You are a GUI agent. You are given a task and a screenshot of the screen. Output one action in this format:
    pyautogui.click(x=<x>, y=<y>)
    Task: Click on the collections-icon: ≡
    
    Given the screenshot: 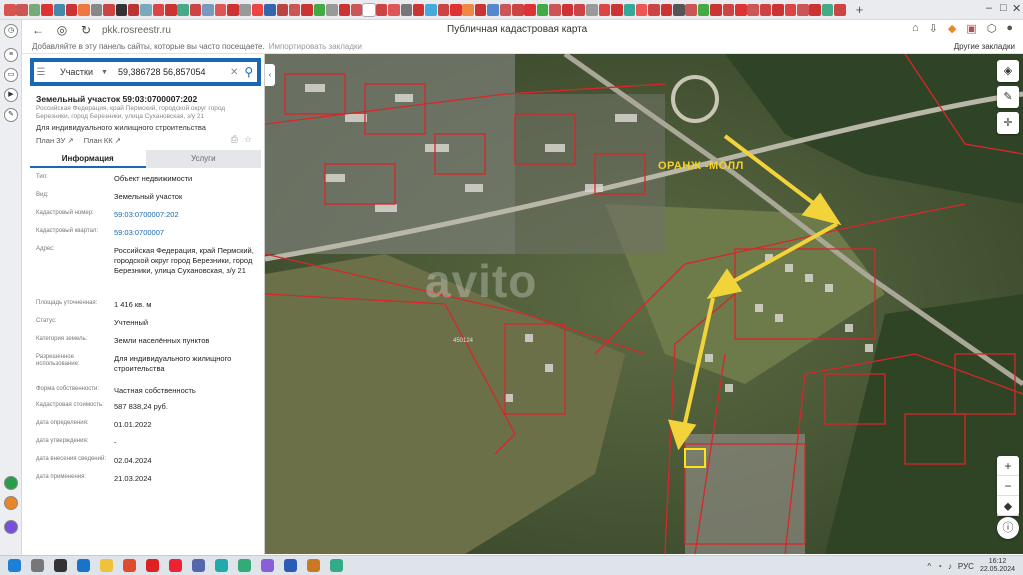 What is the action you would take?
    pyautogui.click(x=11, y=55)
    